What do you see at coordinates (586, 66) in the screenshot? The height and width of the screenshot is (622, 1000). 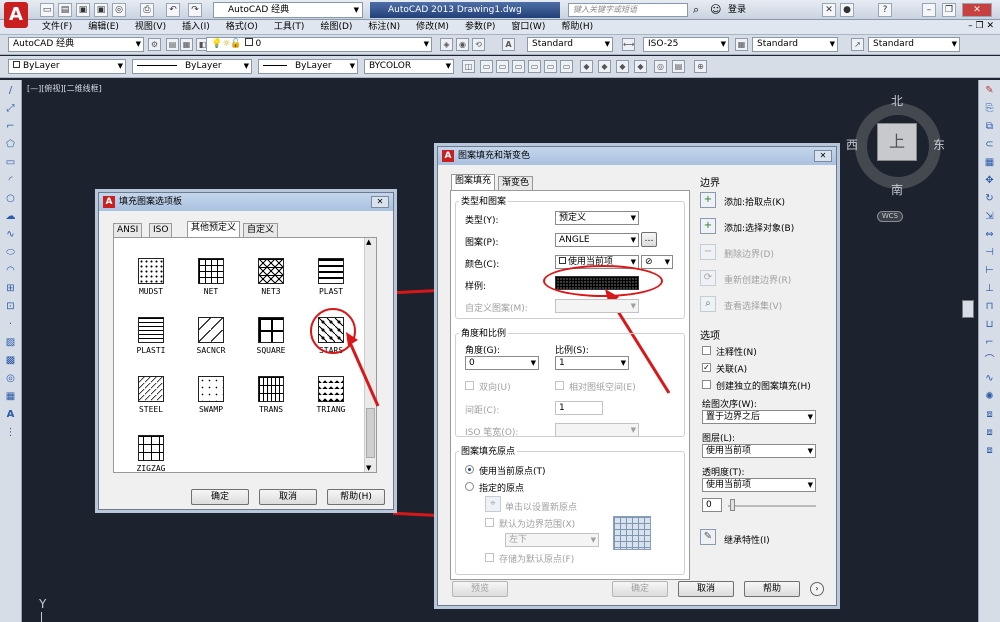 I see `iso-sw-icon: ◆` at bounding box center [586, 66].